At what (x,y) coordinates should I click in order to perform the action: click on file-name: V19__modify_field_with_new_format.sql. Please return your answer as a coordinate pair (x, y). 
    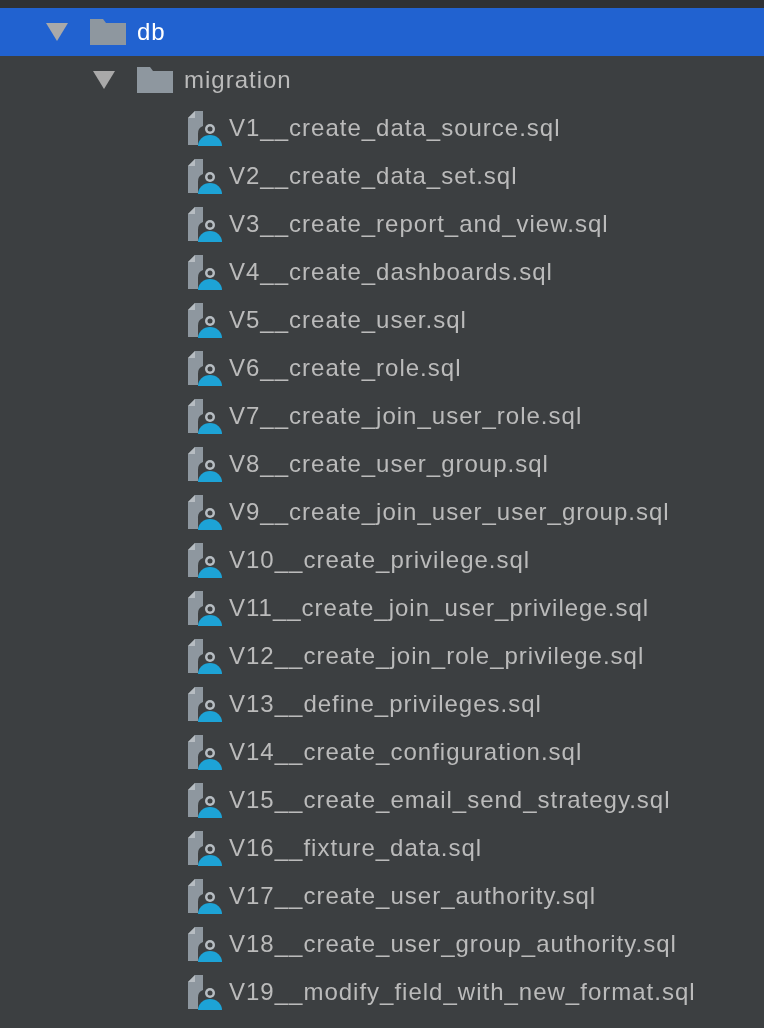
    Looking at the image, I should click on (462, 992).